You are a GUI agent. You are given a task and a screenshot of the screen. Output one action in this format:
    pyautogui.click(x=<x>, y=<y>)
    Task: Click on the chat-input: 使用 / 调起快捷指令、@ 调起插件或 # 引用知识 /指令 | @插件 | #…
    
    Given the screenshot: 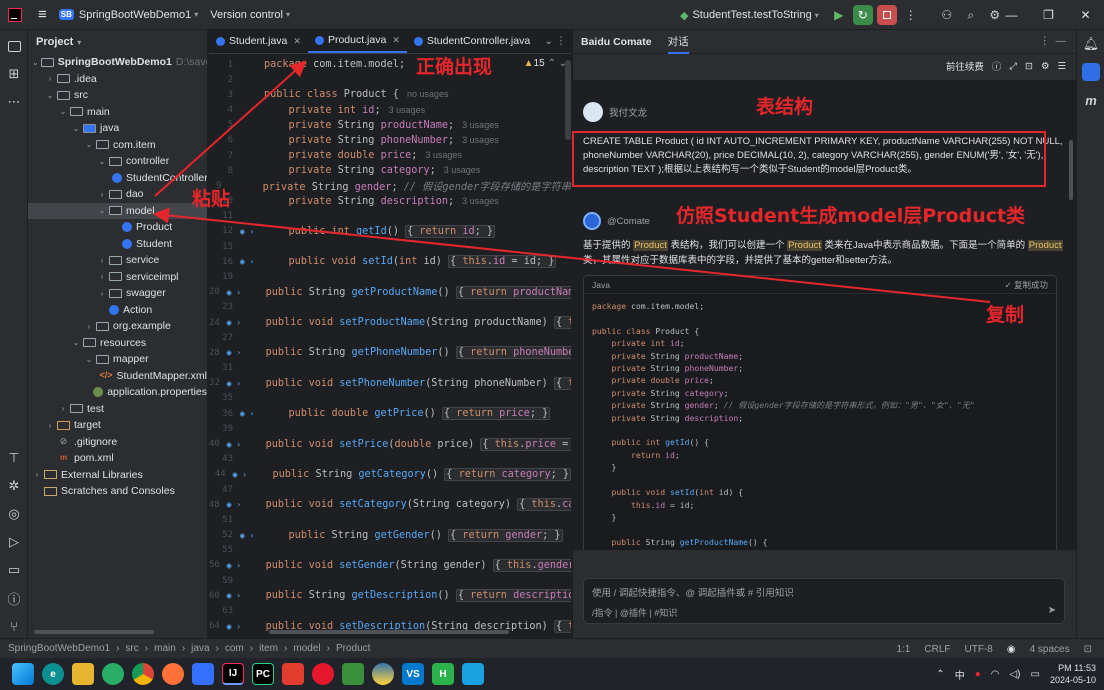 What is the action you would take?
    pyautogui.click(x=824, y=601)
    